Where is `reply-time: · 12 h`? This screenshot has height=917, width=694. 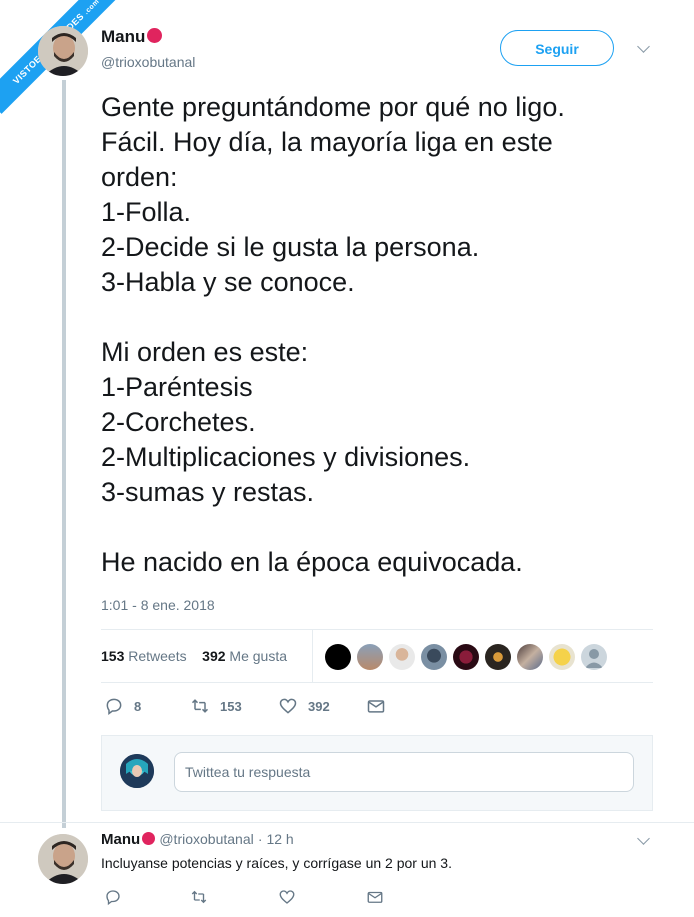
reply-time: · 12 h is located at coordinates (276, 839).